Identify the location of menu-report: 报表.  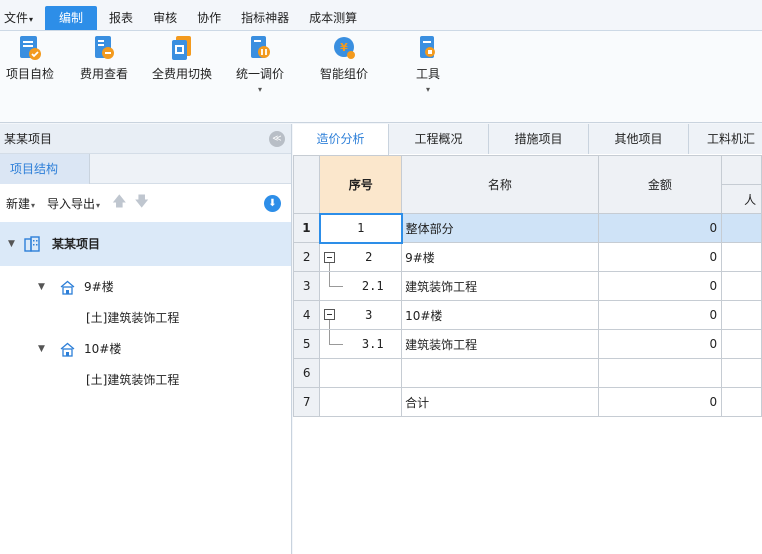
(121, 18).